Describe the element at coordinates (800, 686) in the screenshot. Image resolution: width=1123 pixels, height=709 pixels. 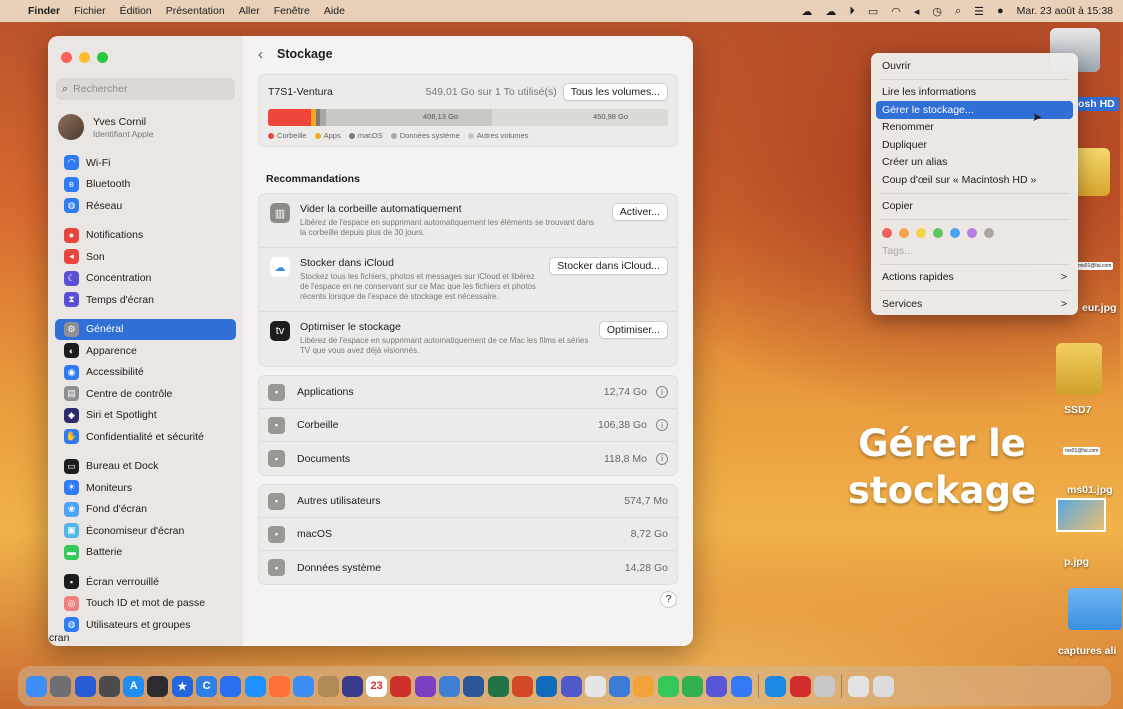
I see `dock-acrobat-icon` at that location.